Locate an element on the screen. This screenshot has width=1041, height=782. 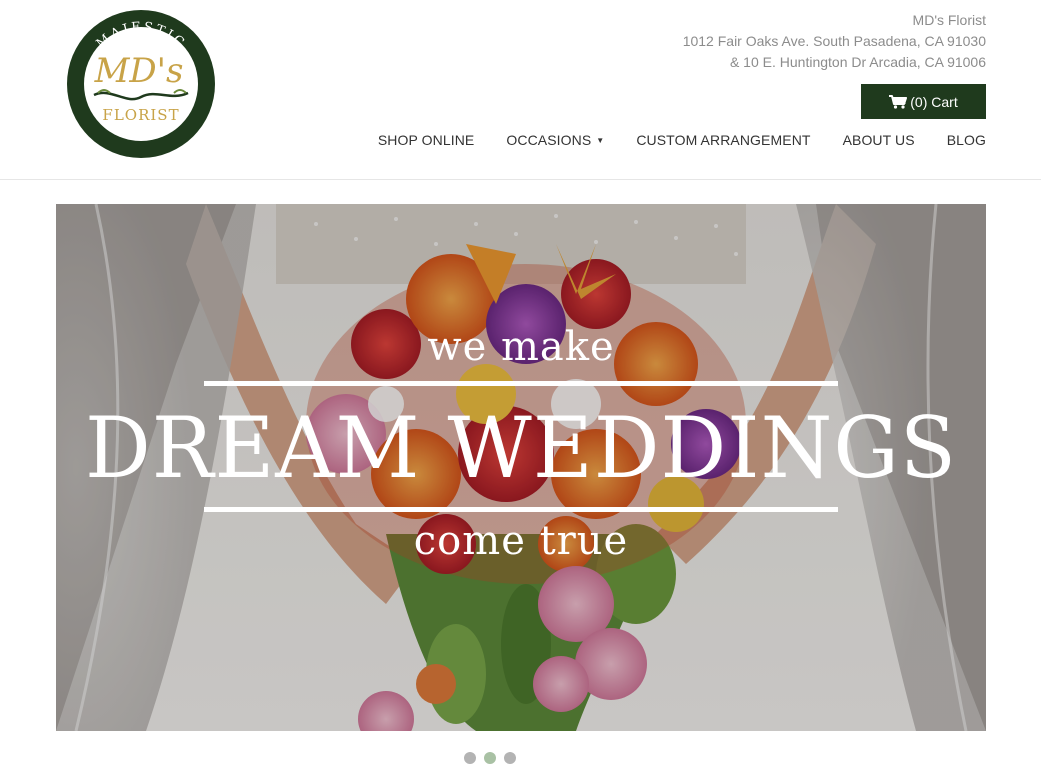
nav-custom-arrangement: CUSTOM ARRANGEMENT is located at coordinates (723, 140).